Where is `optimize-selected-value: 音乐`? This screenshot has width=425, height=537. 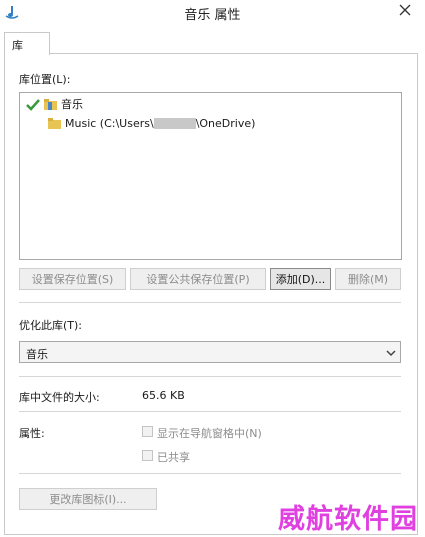 optimize-selected-value: 音乐 is located at coordinates (37, 354).